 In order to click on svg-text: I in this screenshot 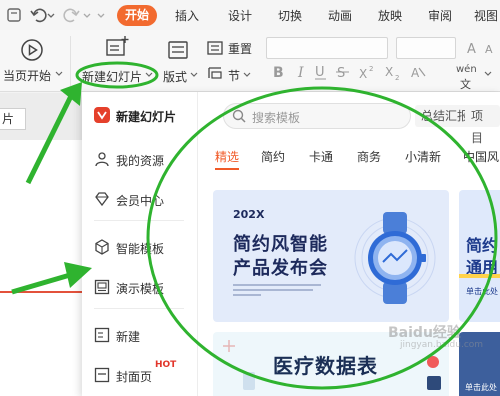, I will do `click(300, 72)`.